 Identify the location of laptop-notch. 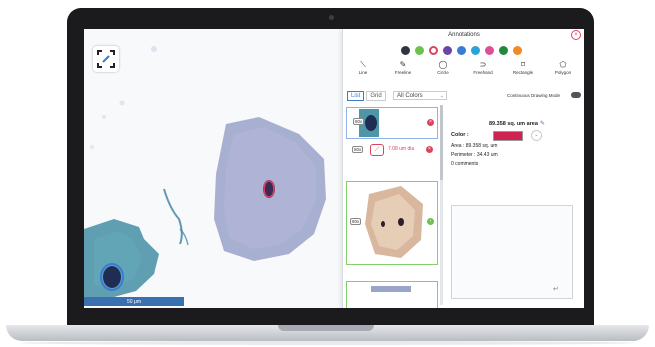
(326, 328).